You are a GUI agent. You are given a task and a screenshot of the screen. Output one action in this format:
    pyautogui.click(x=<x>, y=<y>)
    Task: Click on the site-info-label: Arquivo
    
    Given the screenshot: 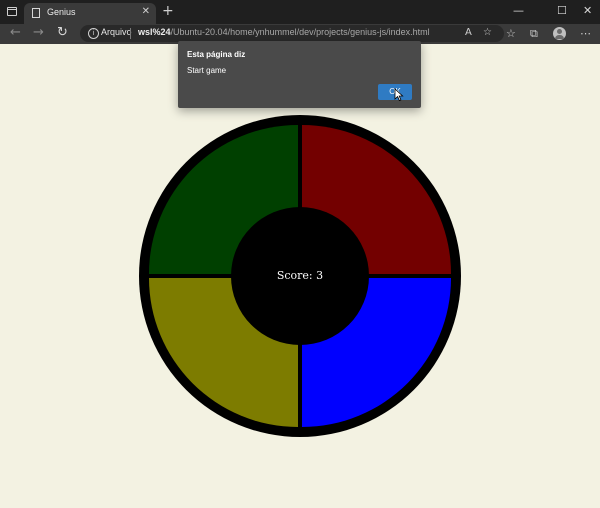 What is the action you would take?
    pyautogui.click(x=116, y=32)
    